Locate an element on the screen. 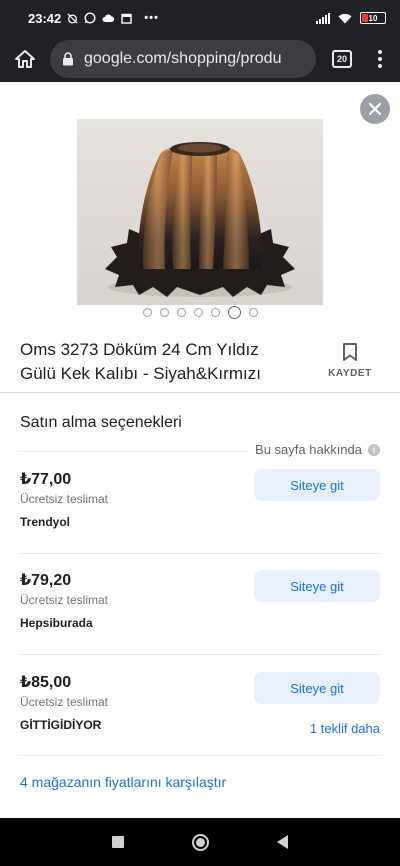 The width and height of the screenshot is (400, 866). home-button is located at coordinates (25, 59).